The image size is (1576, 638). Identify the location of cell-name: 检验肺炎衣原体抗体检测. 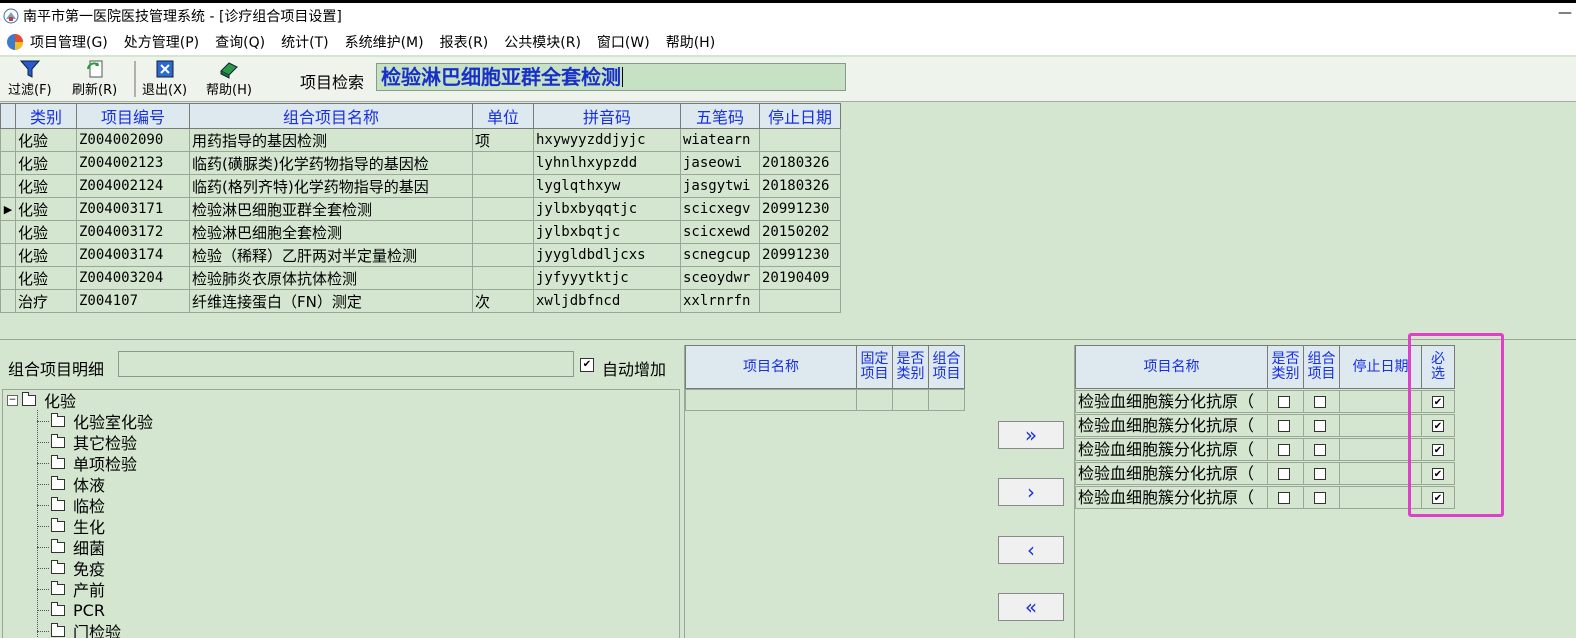
(331, 278).